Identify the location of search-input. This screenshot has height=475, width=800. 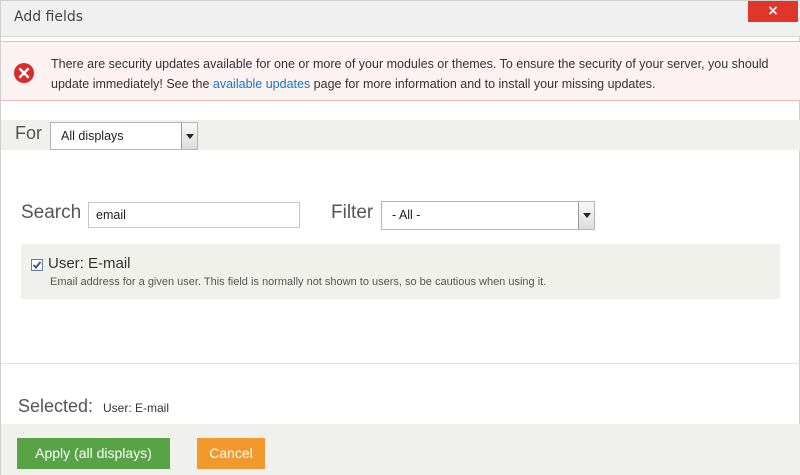
(194, 215).